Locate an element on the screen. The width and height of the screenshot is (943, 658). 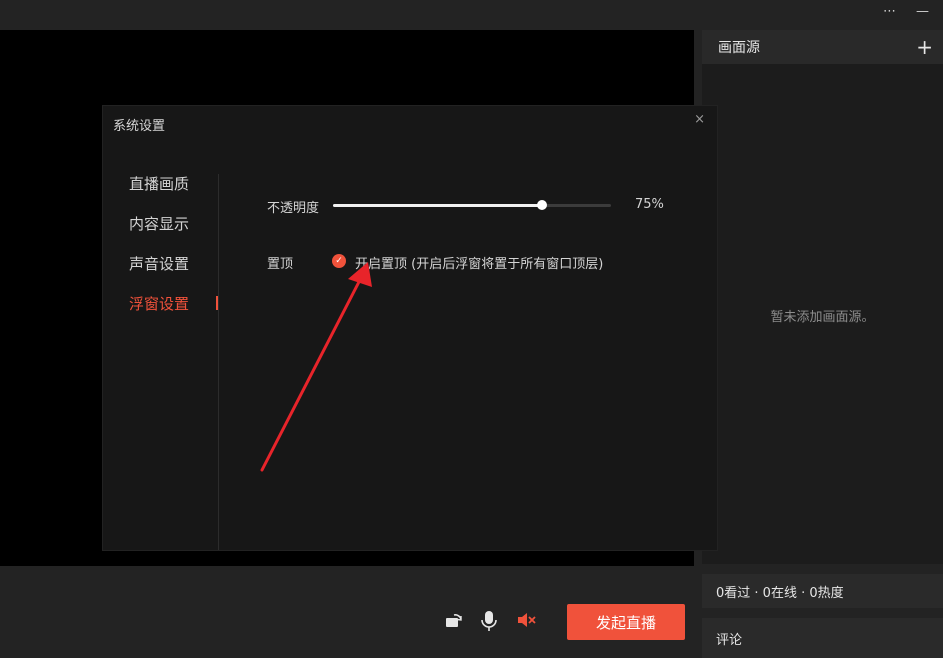
stream-controls is located at coordinates (490, 620).